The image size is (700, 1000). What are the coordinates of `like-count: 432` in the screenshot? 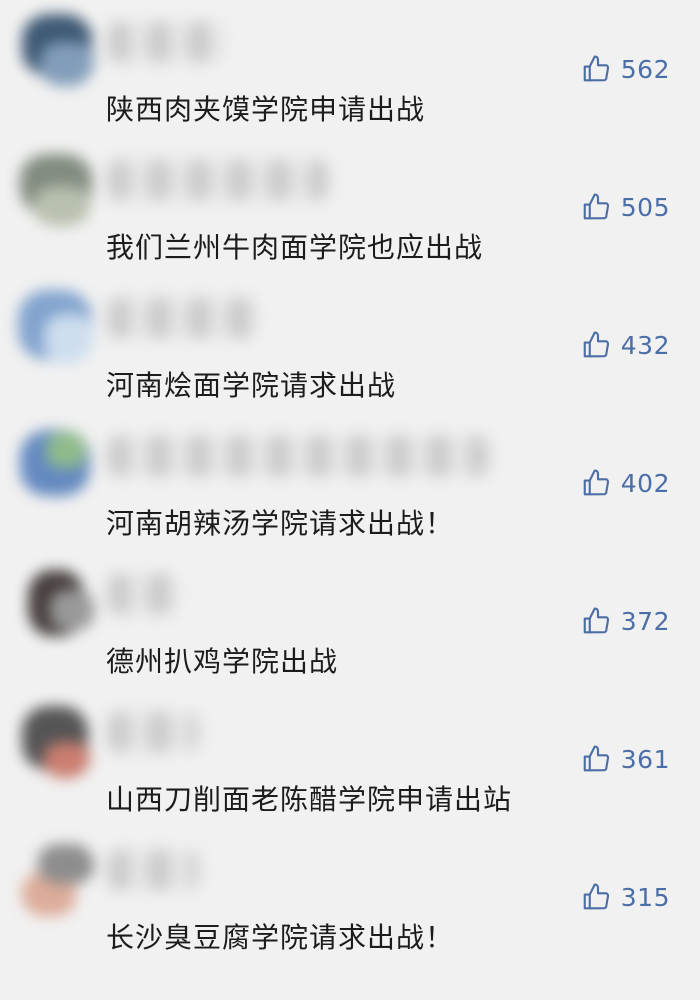 It's located at (645, 345).